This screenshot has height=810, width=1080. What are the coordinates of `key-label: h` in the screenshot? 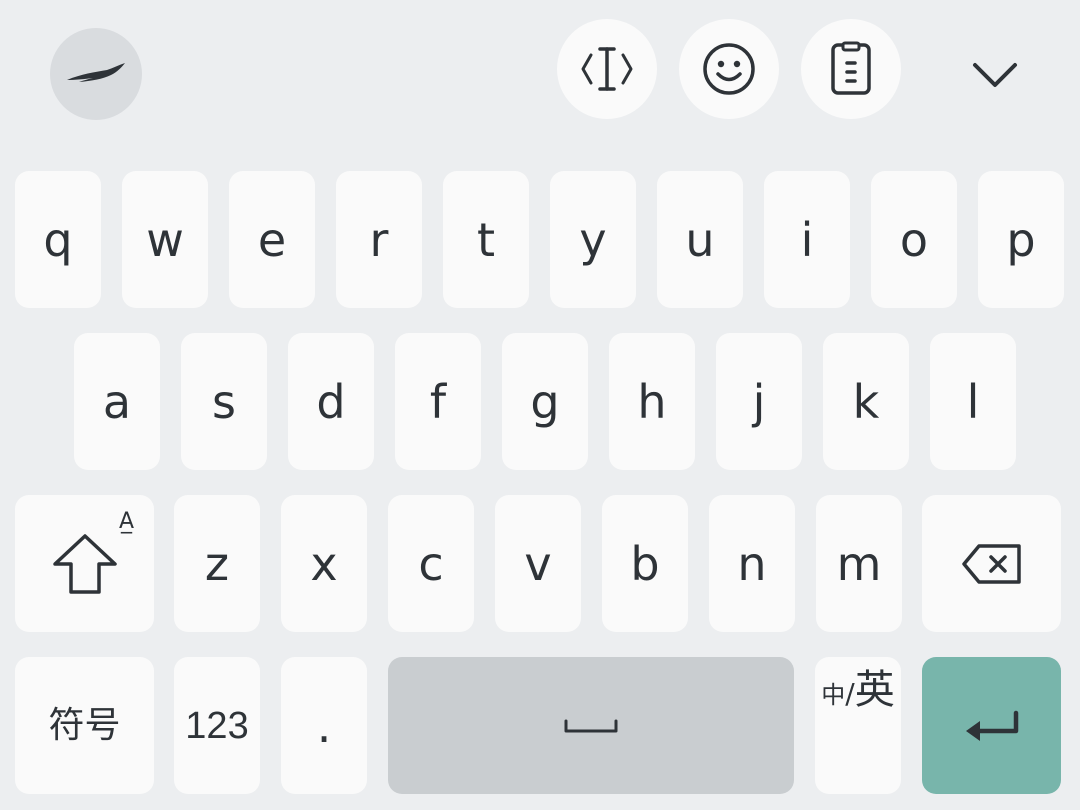 It's located at (652, 401).